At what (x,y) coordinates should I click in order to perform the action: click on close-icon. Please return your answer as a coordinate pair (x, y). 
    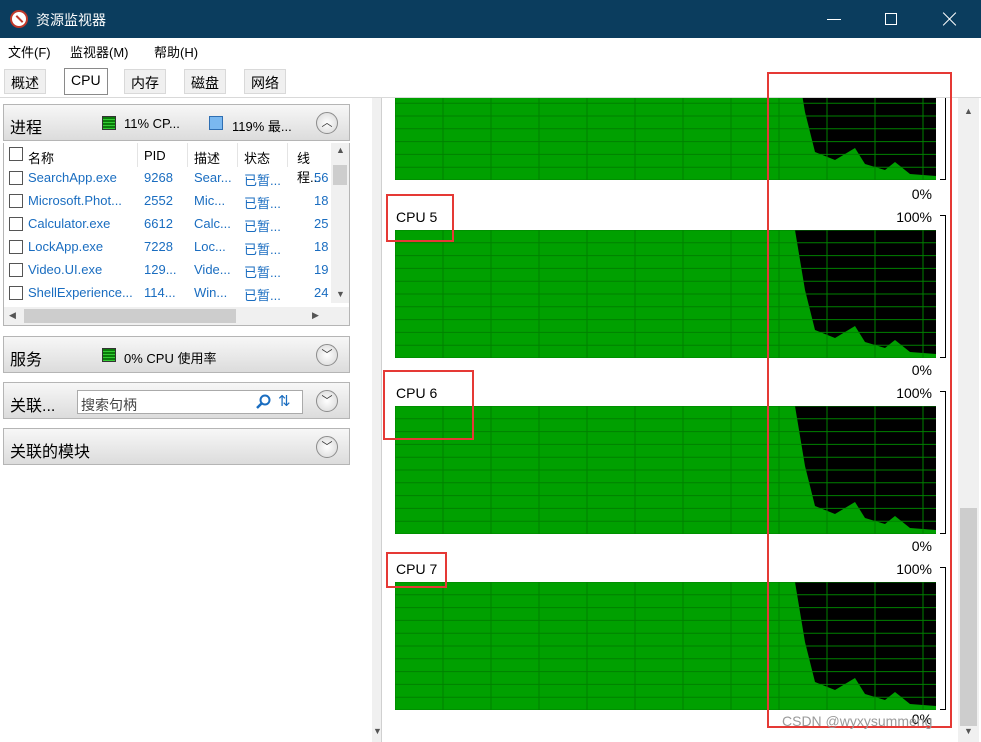
    Looking at the image, I should click on (950, 19).